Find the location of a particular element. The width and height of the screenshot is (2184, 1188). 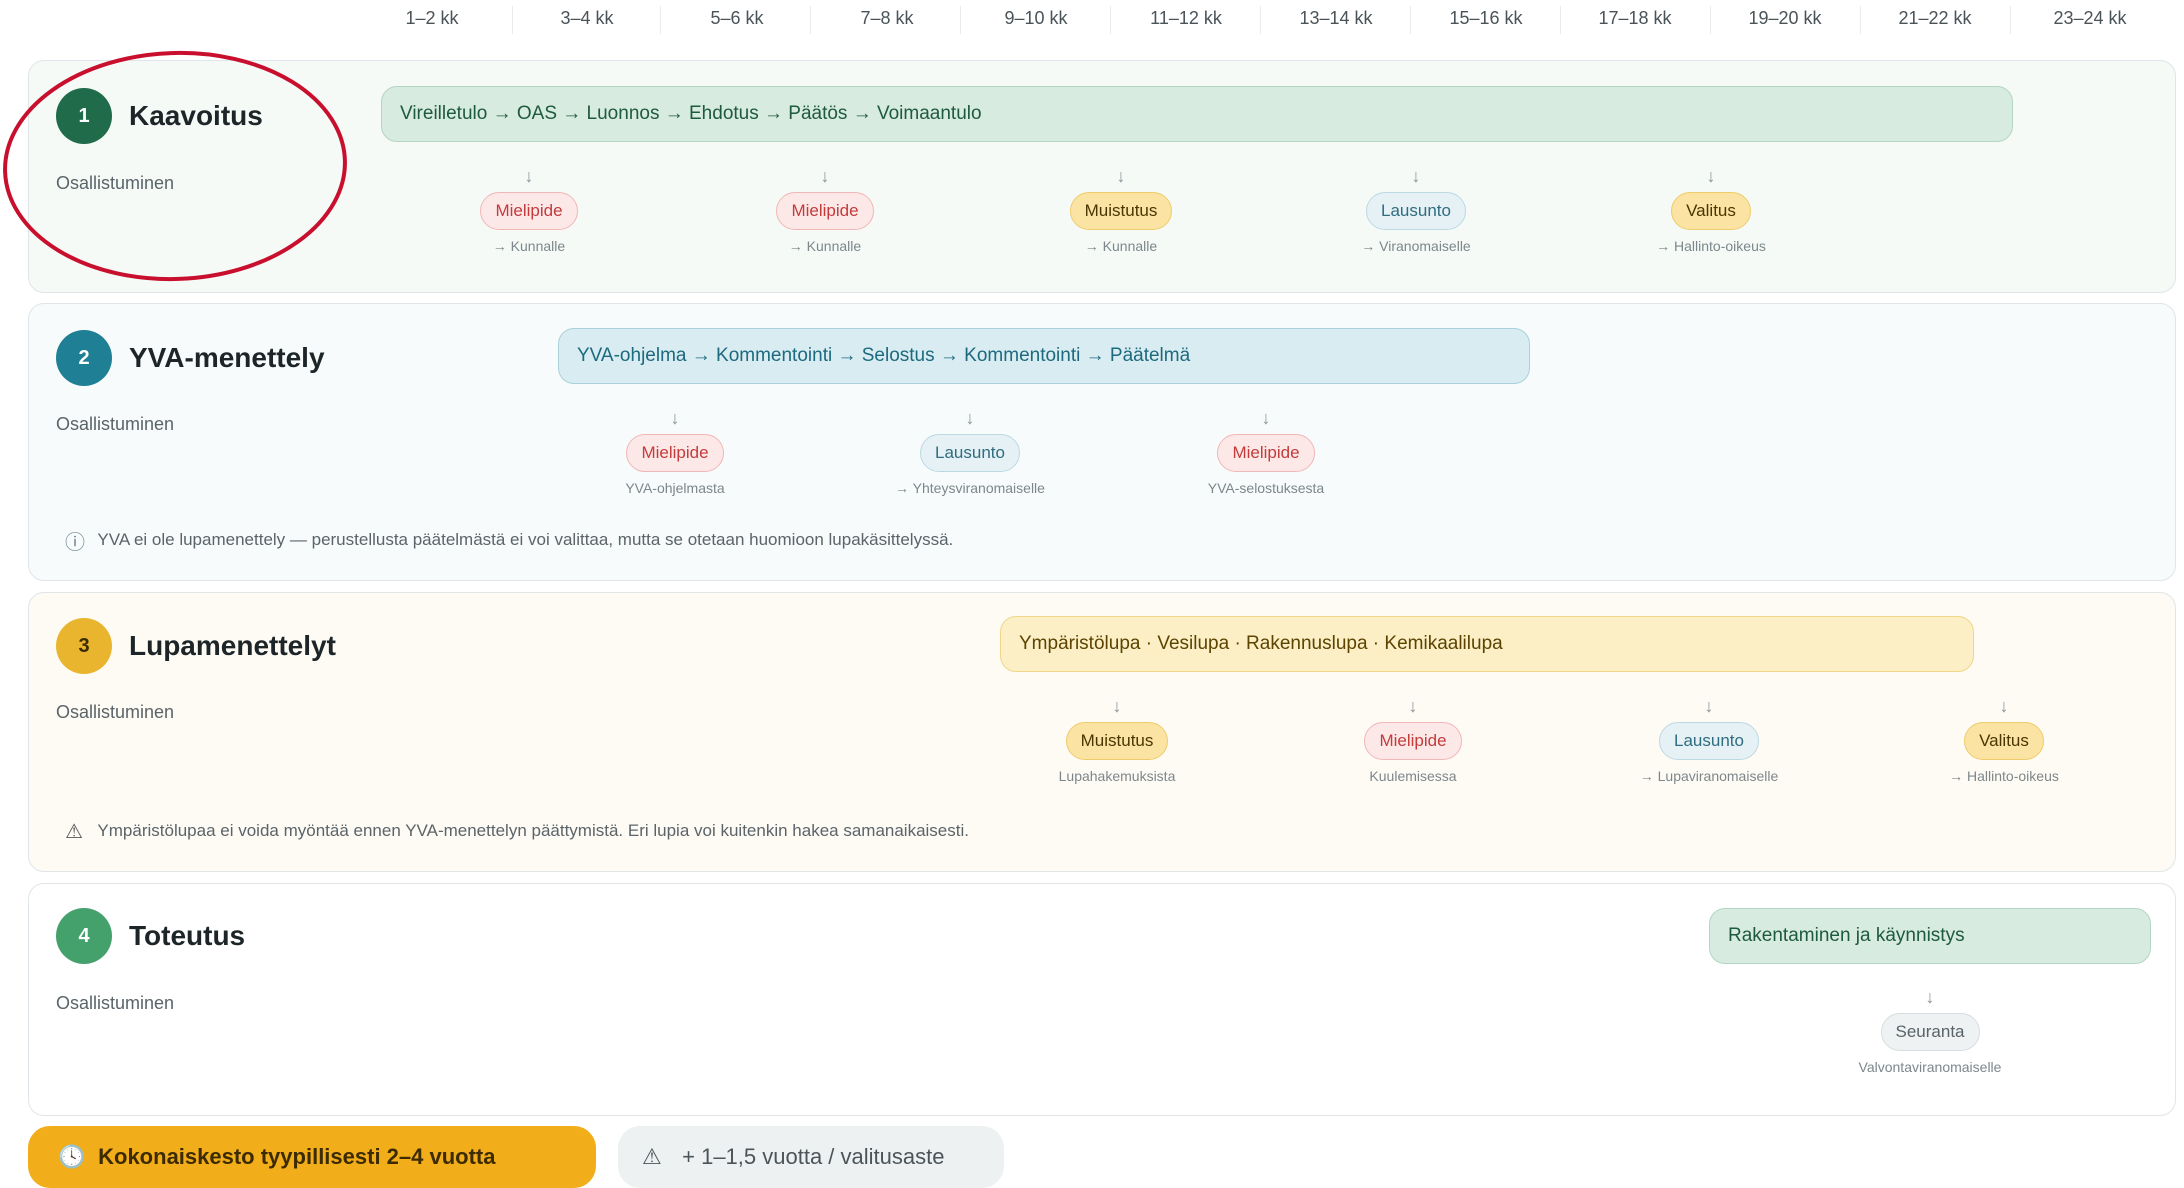

red-annotation-circle is located at coordinates (175, 166).